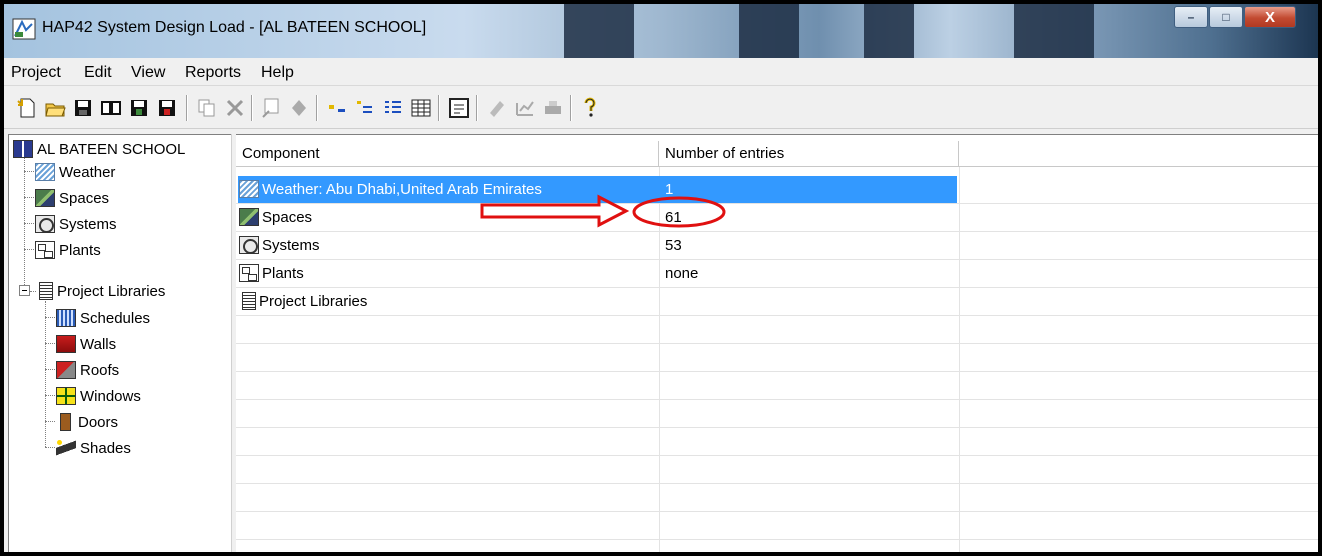  I want to click on calculator-icon, so click(459, 108).